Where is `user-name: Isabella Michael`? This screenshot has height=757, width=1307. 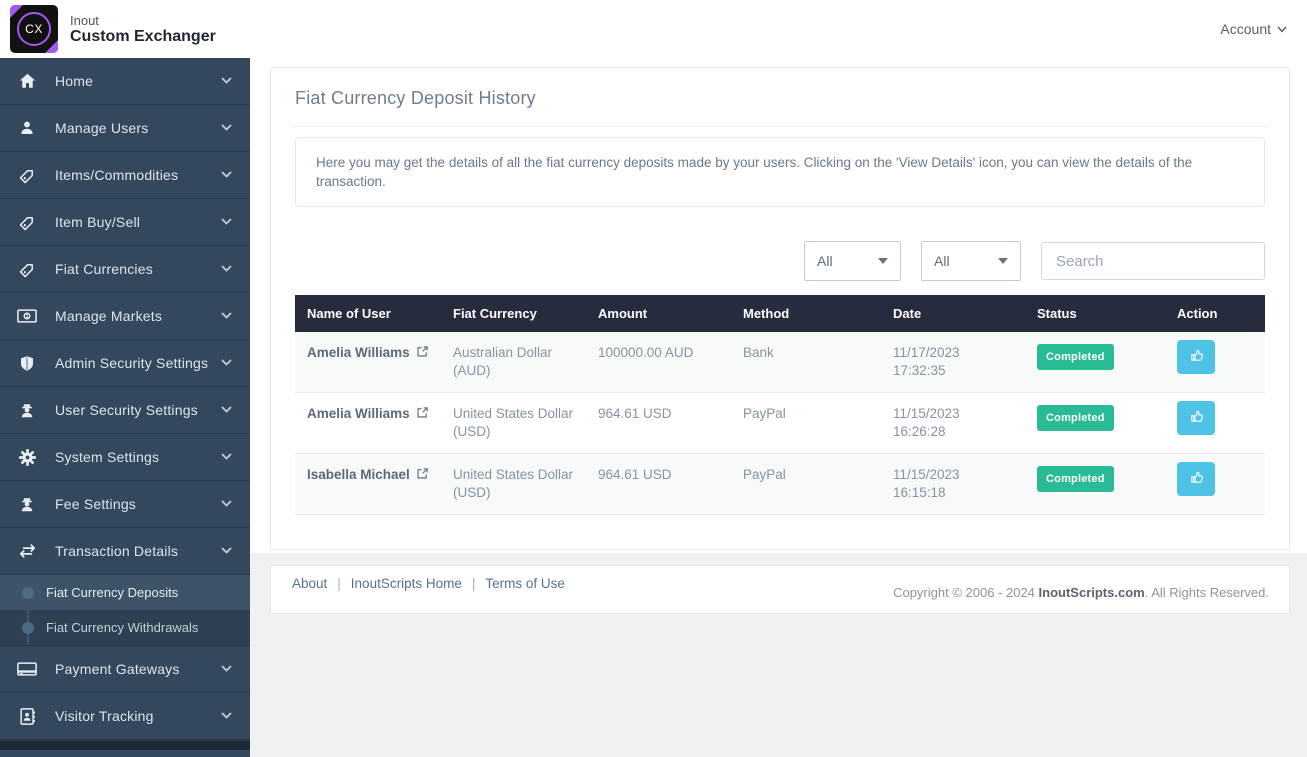 user-name: Isabella Michael is located at coordinates (358, 474).